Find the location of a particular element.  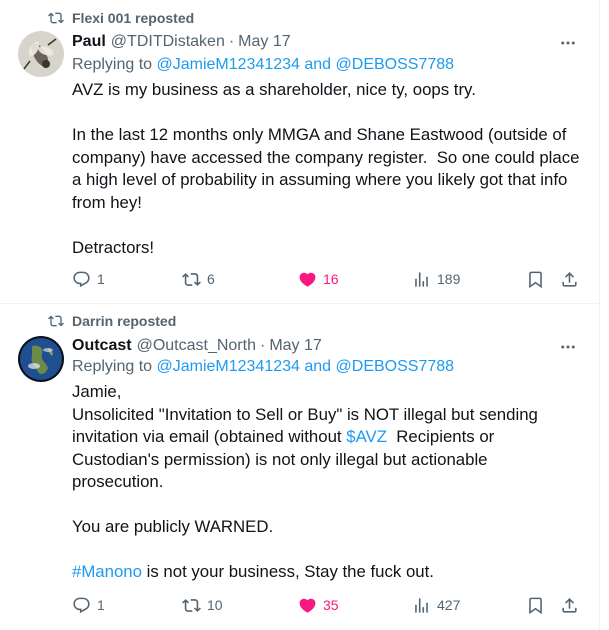

repost-button: 10 is located at coordinates (202, 605).